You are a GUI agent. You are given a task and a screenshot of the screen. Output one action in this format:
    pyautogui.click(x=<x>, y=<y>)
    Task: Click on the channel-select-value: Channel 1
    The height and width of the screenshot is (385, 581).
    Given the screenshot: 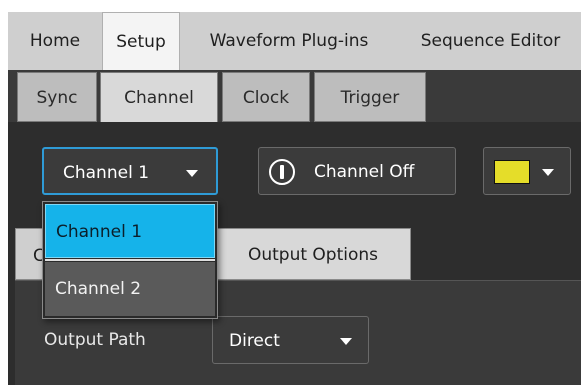 What is the action you would take?
    pyautogui.click(x=106, y=173)
    